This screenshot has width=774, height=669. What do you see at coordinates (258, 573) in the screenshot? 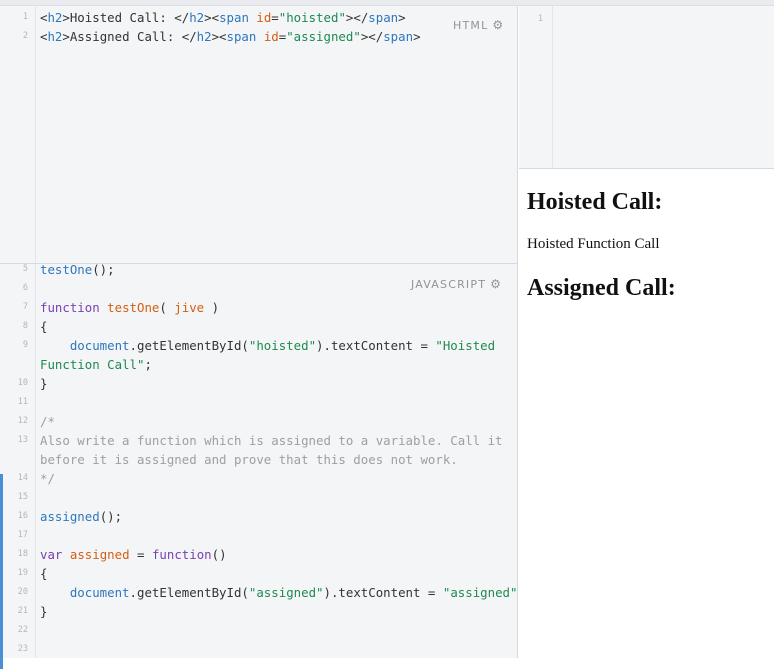
I see `code-line: 19 {` at bounding box center [258, 573].